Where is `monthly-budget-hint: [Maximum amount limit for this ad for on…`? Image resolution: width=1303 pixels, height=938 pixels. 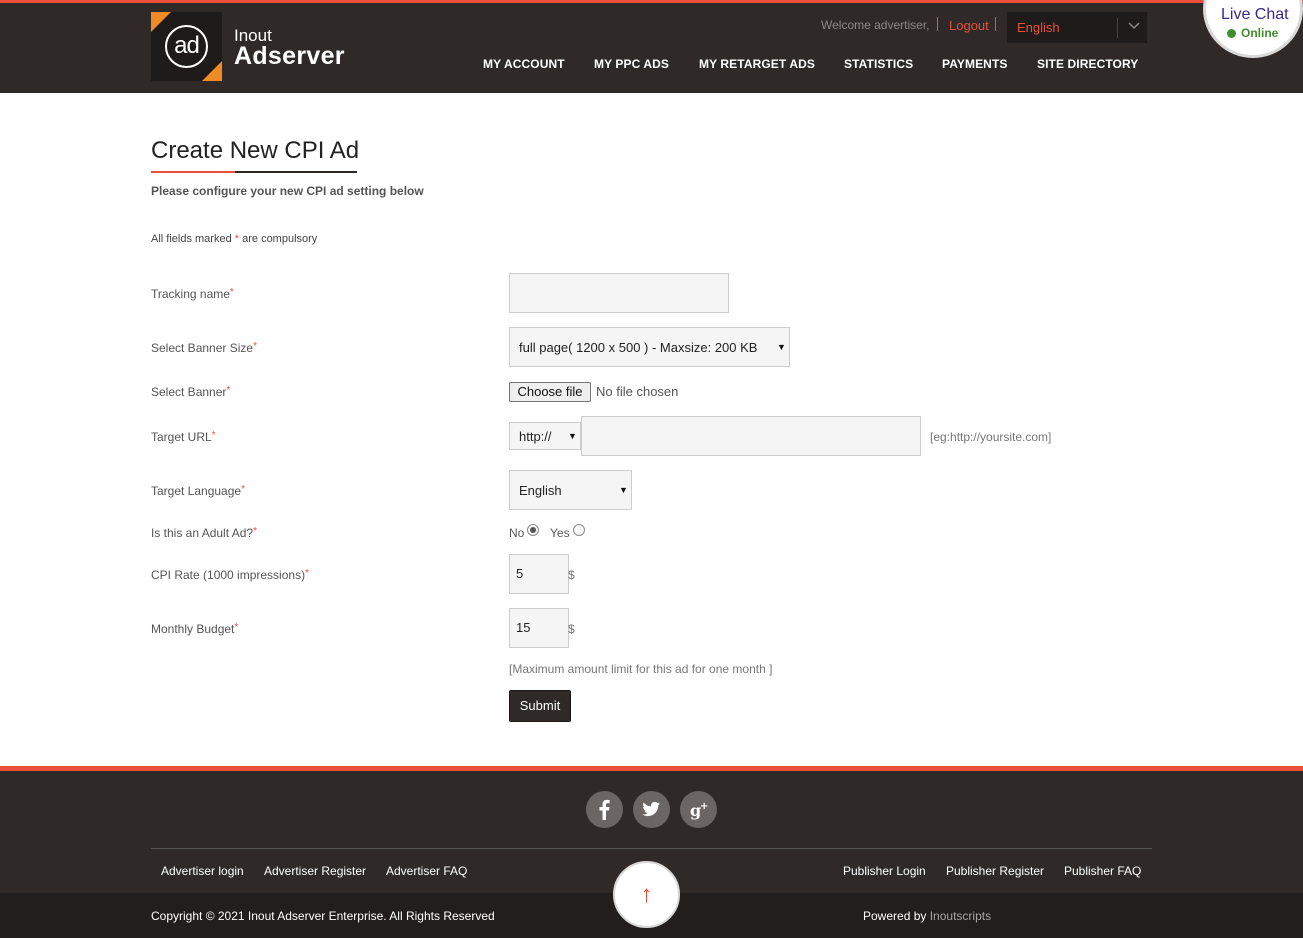
monthly-budget-hint: [Maximum amount limit for this ad for on… is located at coordinates (641, 669).